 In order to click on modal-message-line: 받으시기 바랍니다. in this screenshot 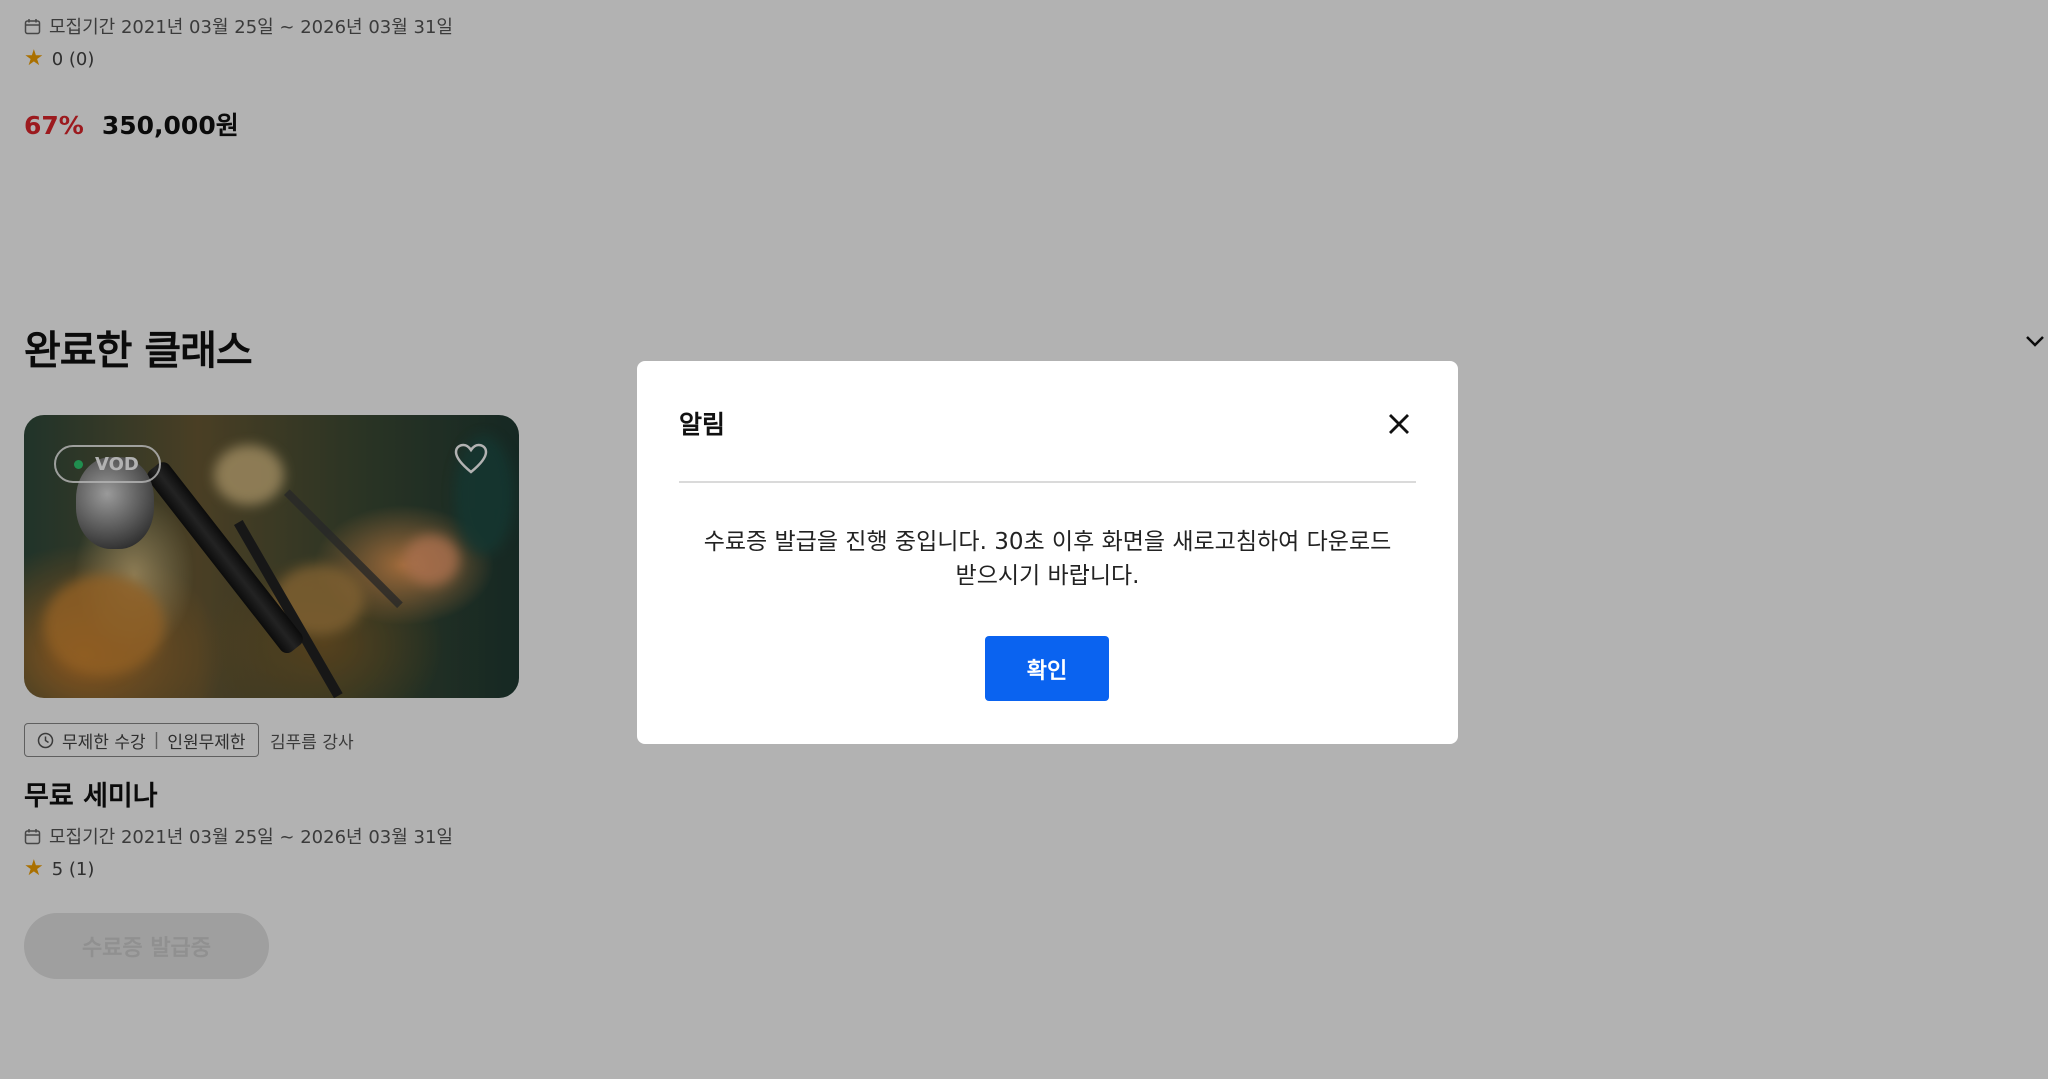, I will do `click(1047, 576)`.